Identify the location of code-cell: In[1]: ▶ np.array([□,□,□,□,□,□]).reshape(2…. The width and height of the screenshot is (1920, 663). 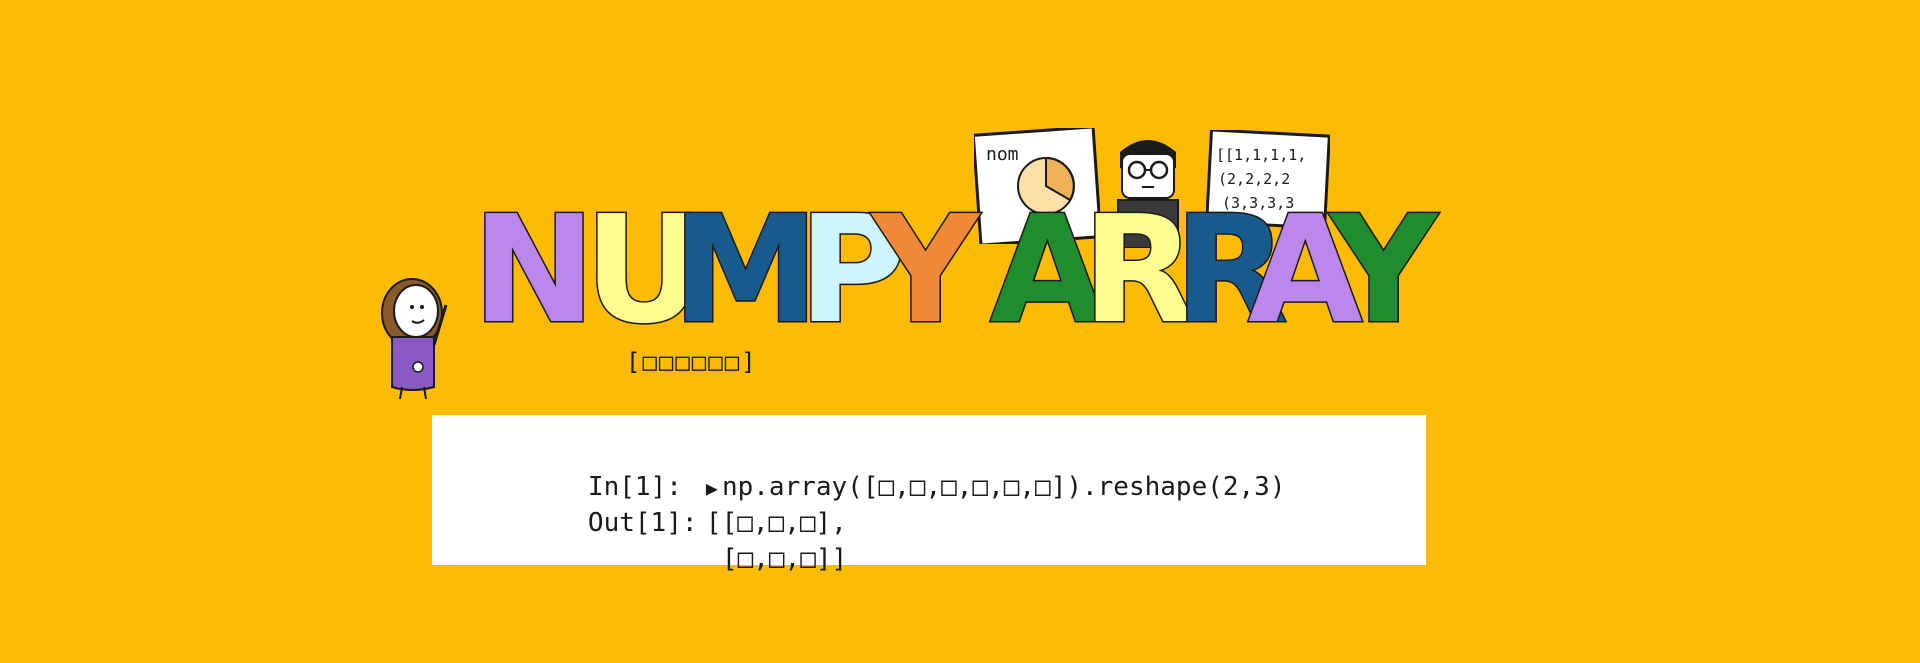
(929, 494).